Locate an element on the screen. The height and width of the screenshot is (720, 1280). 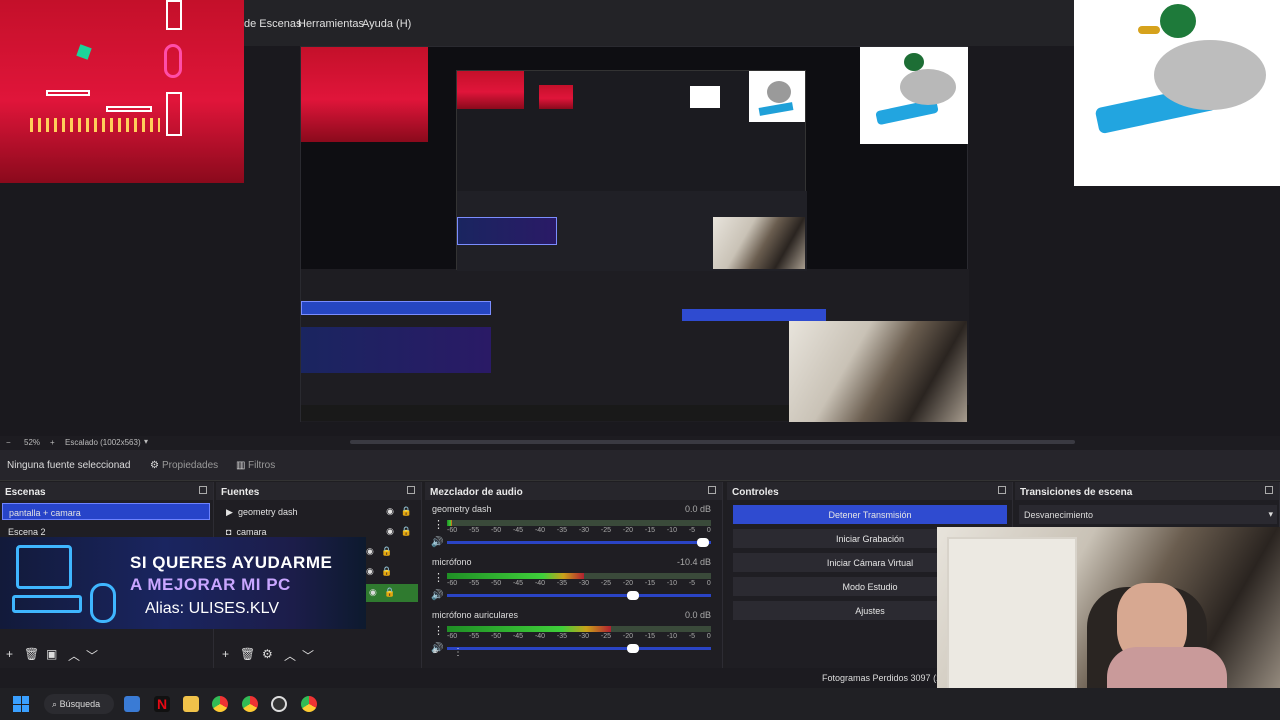
add-scene-button: + is located at coordinates (9, 654).